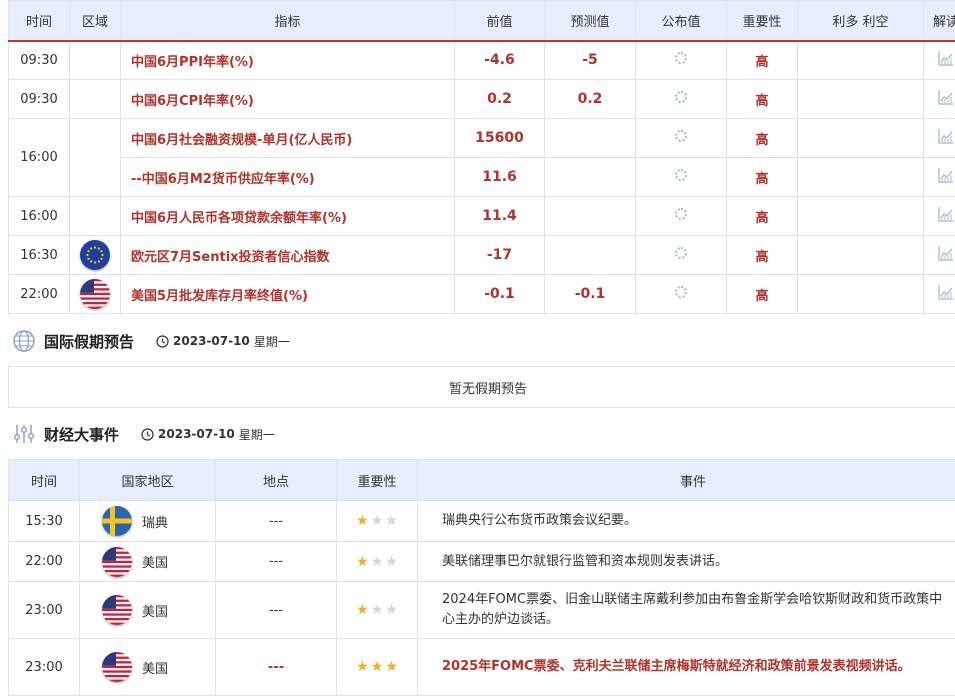 The height and width of the screenshot is (700, 955). What do you see at coordinates (481, 561) in the screenshot?
I see `table-row: 22:00 美国 --- ★ ★ ★ 美联储理事巴尔就银行监管和资本规则发表讲话。` at bounding box center [481, 561].